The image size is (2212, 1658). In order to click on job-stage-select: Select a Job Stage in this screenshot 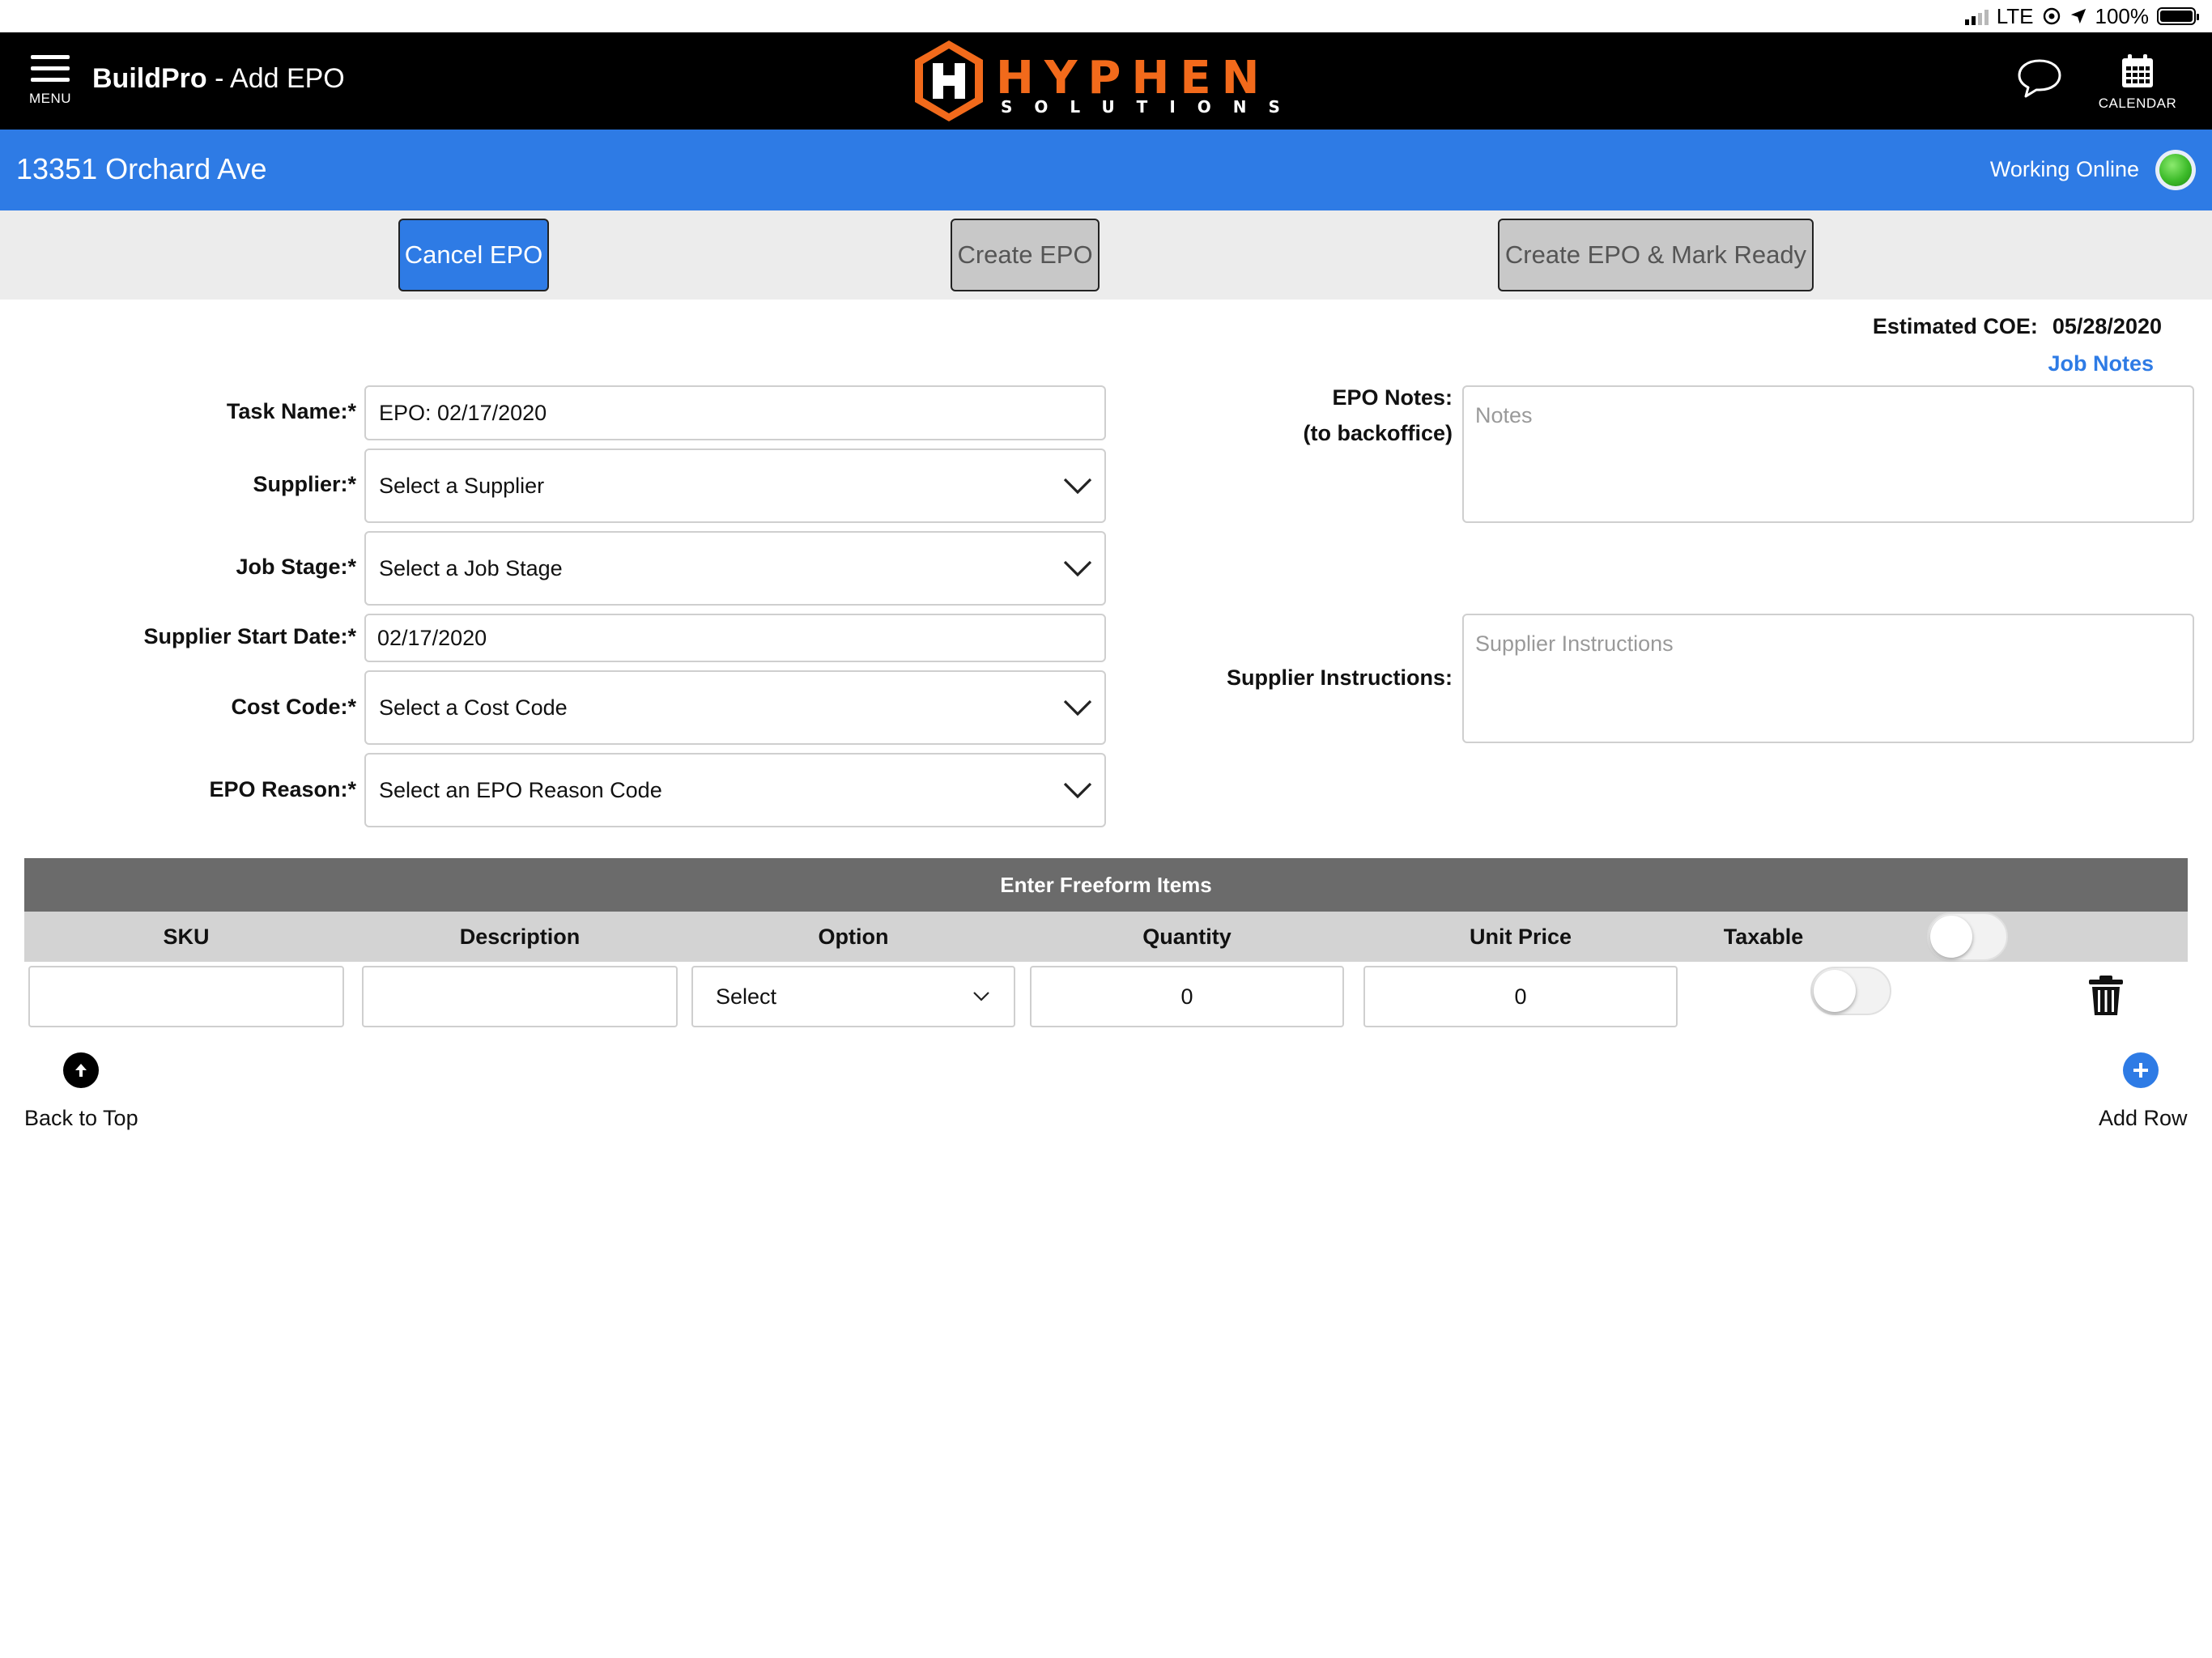, I will do `click(735, 568)`.